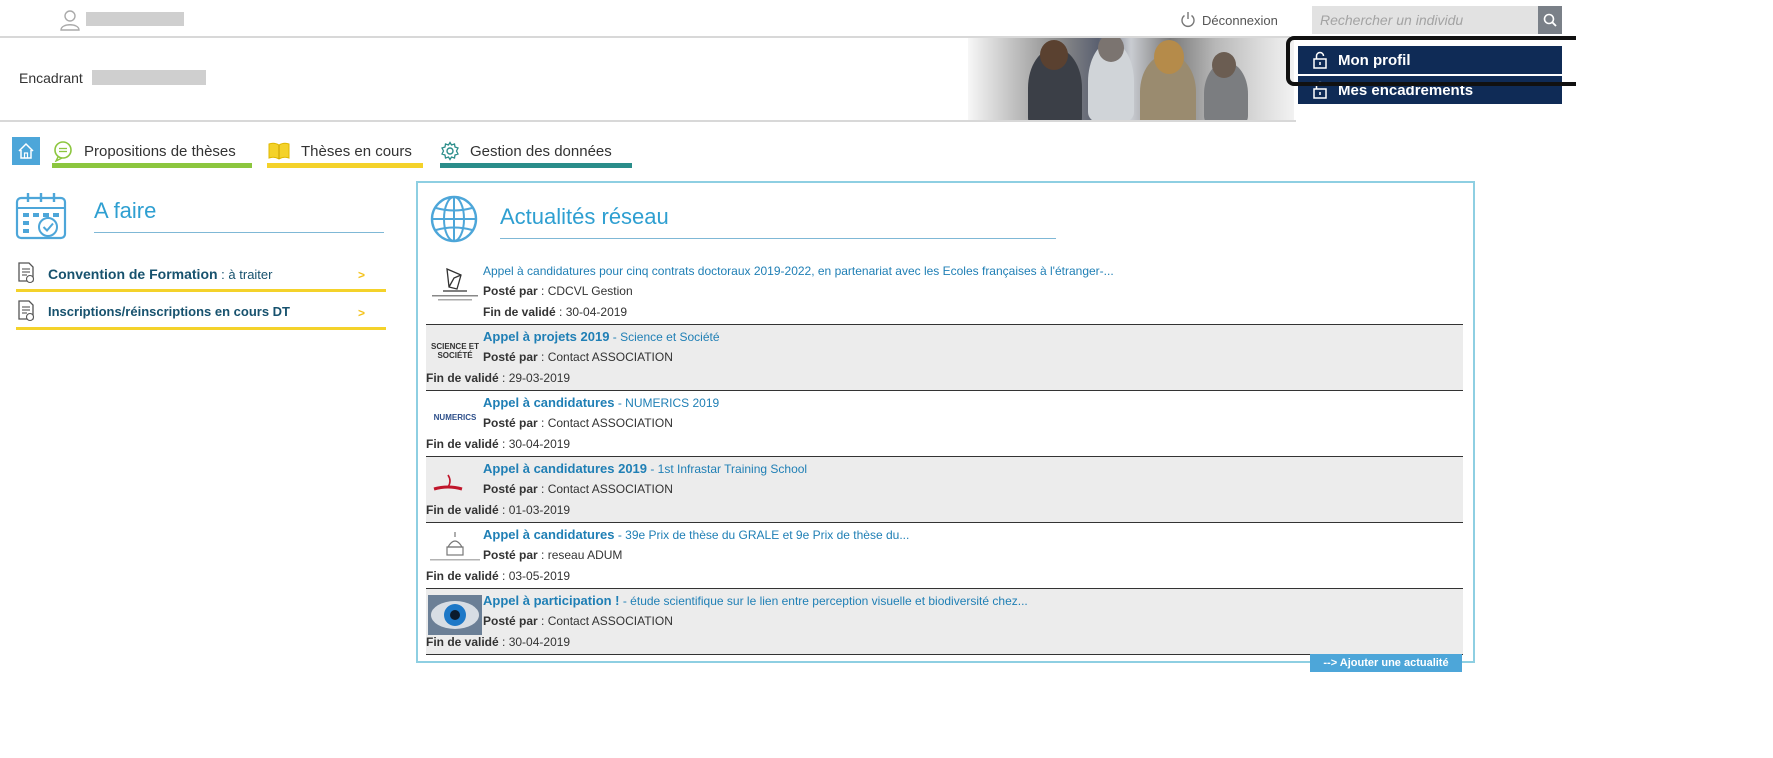 The image size is (1773, 758). I want to click on efe-logo, so click(455, 284).